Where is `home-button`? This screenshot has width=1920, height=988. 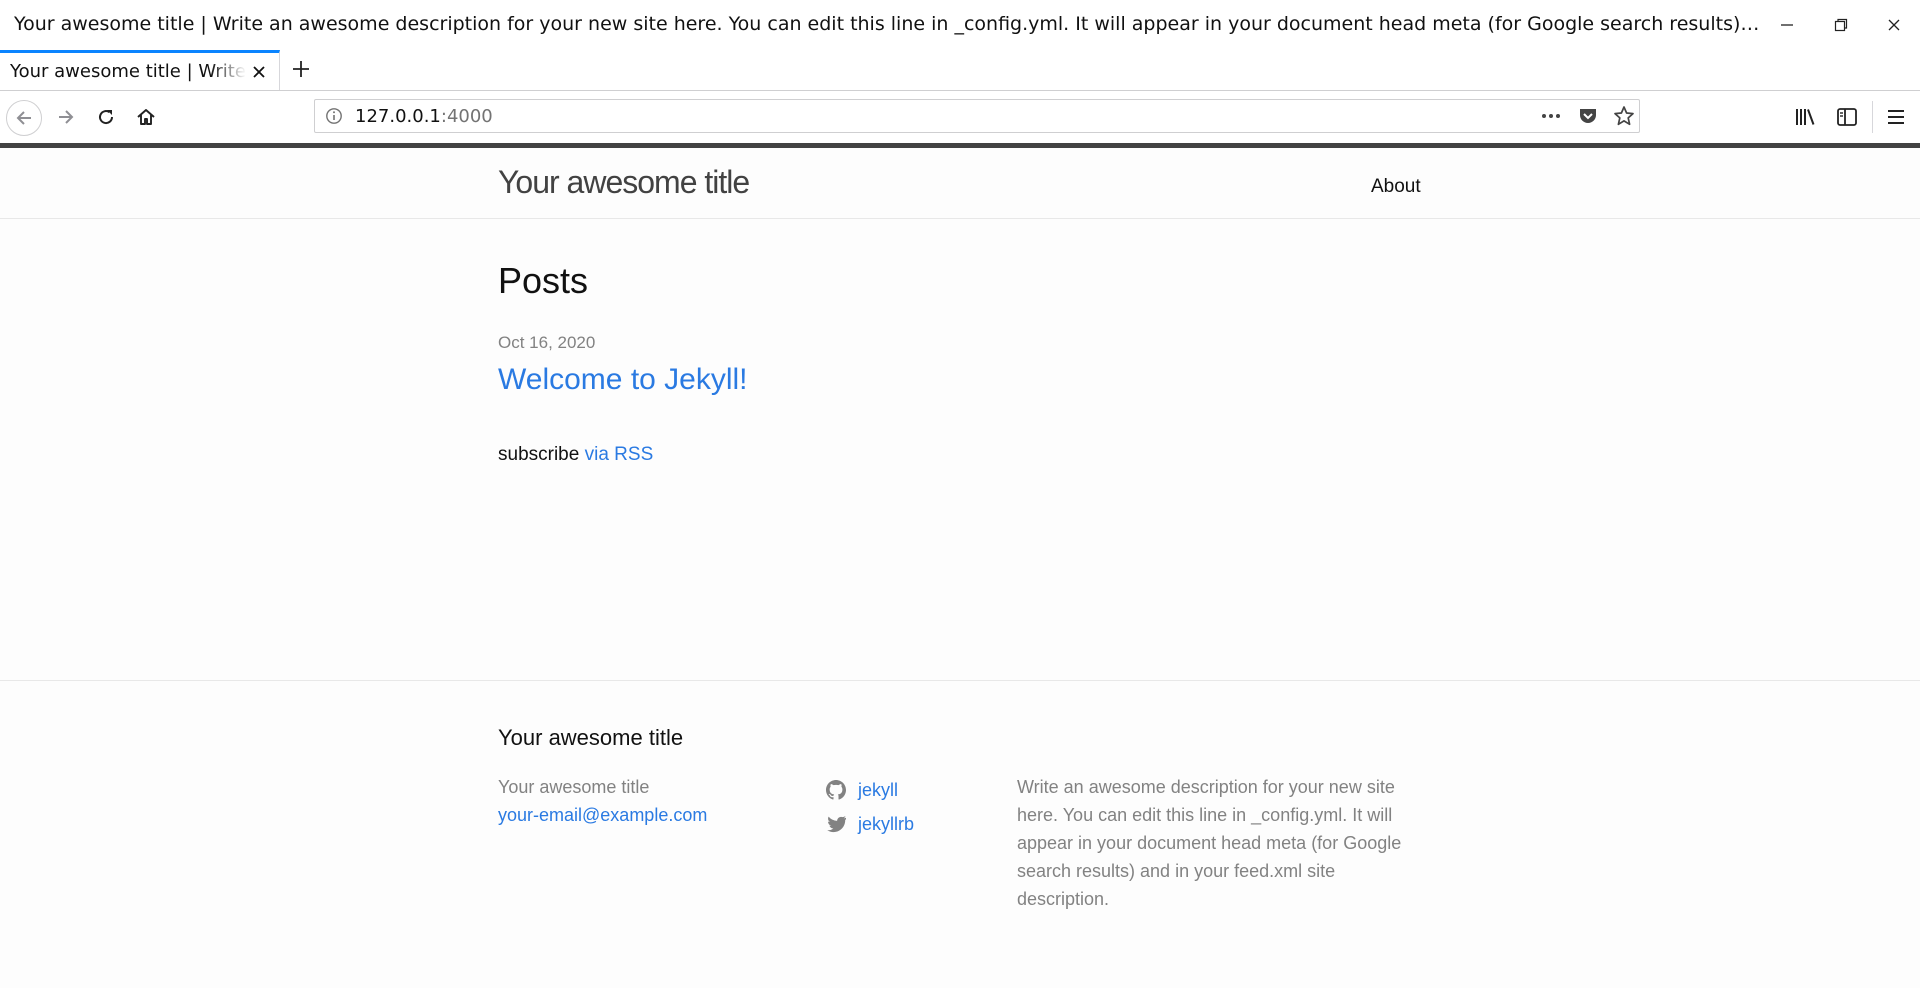 home-button is located at coordinates (146, 117).